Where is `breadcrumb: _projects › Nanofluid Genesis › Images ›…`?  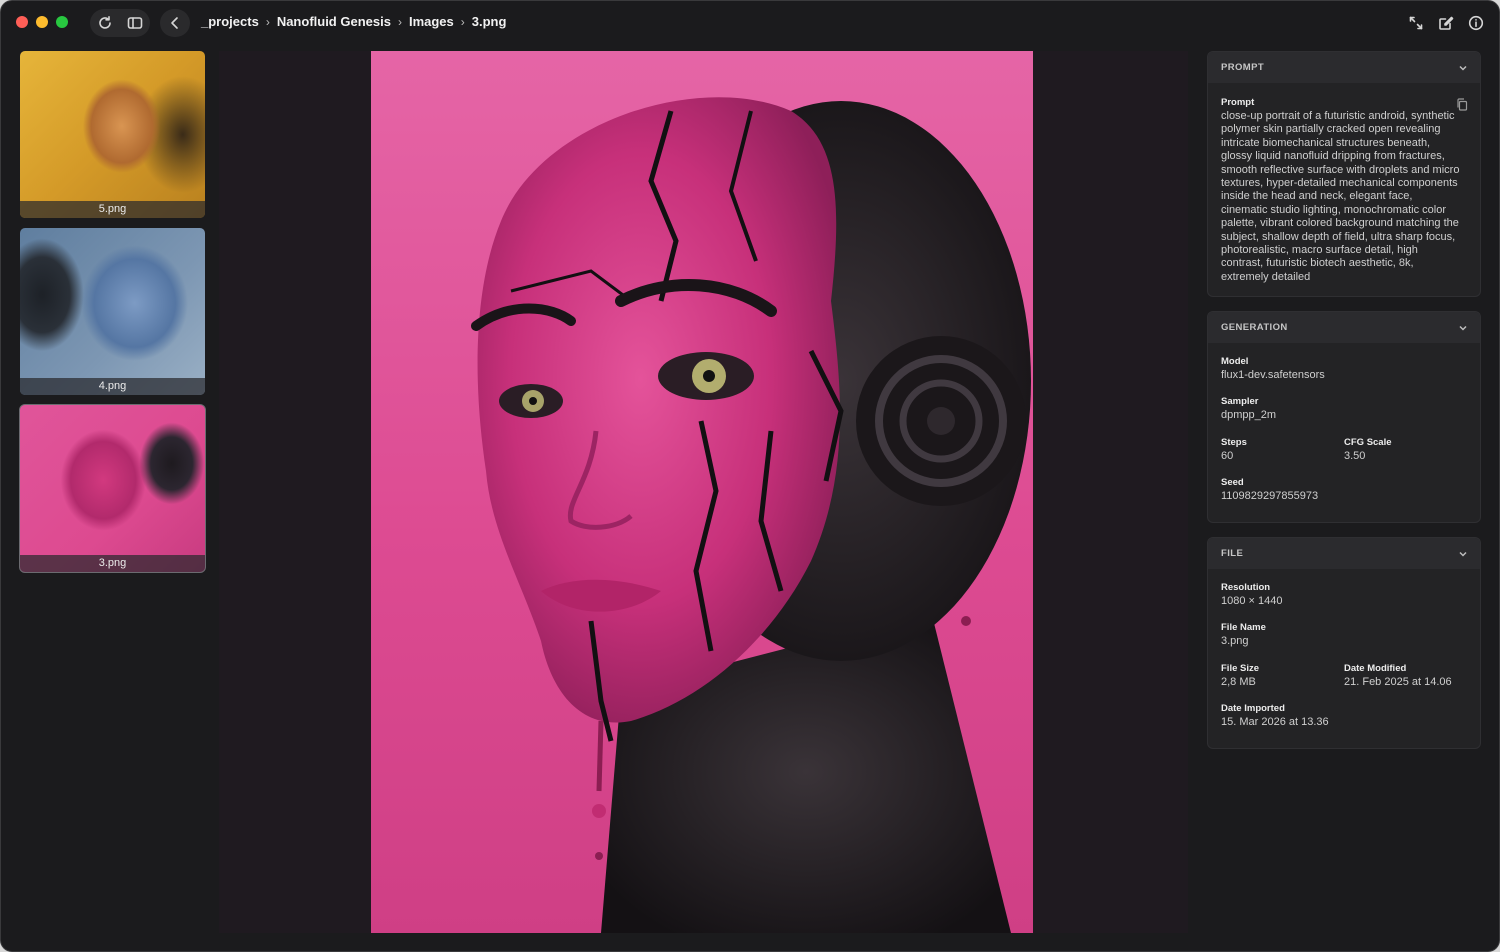 breadcrumb: _projects › Nanofluid Genesis › Images ›… is located at coordinates (353, 21).